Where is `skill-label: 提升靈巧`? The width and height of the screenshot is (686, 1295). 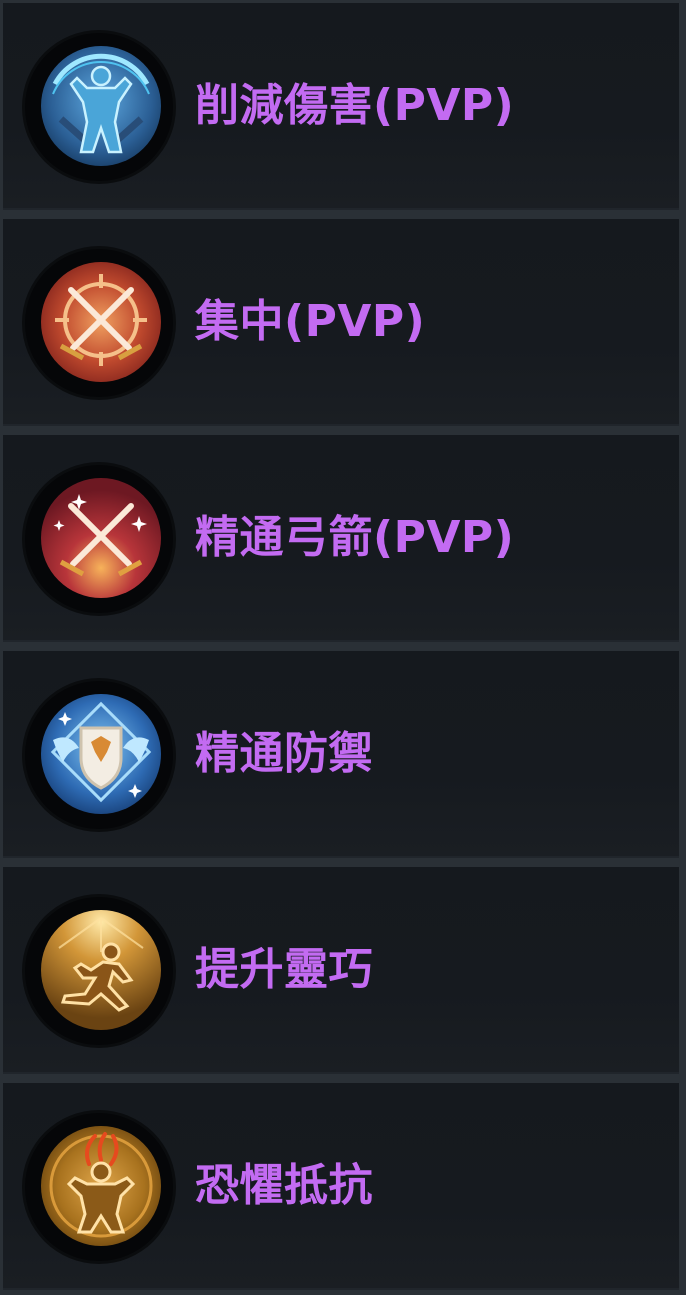 skill-label: 提升靈巧 is located at coordinates (284, 969).